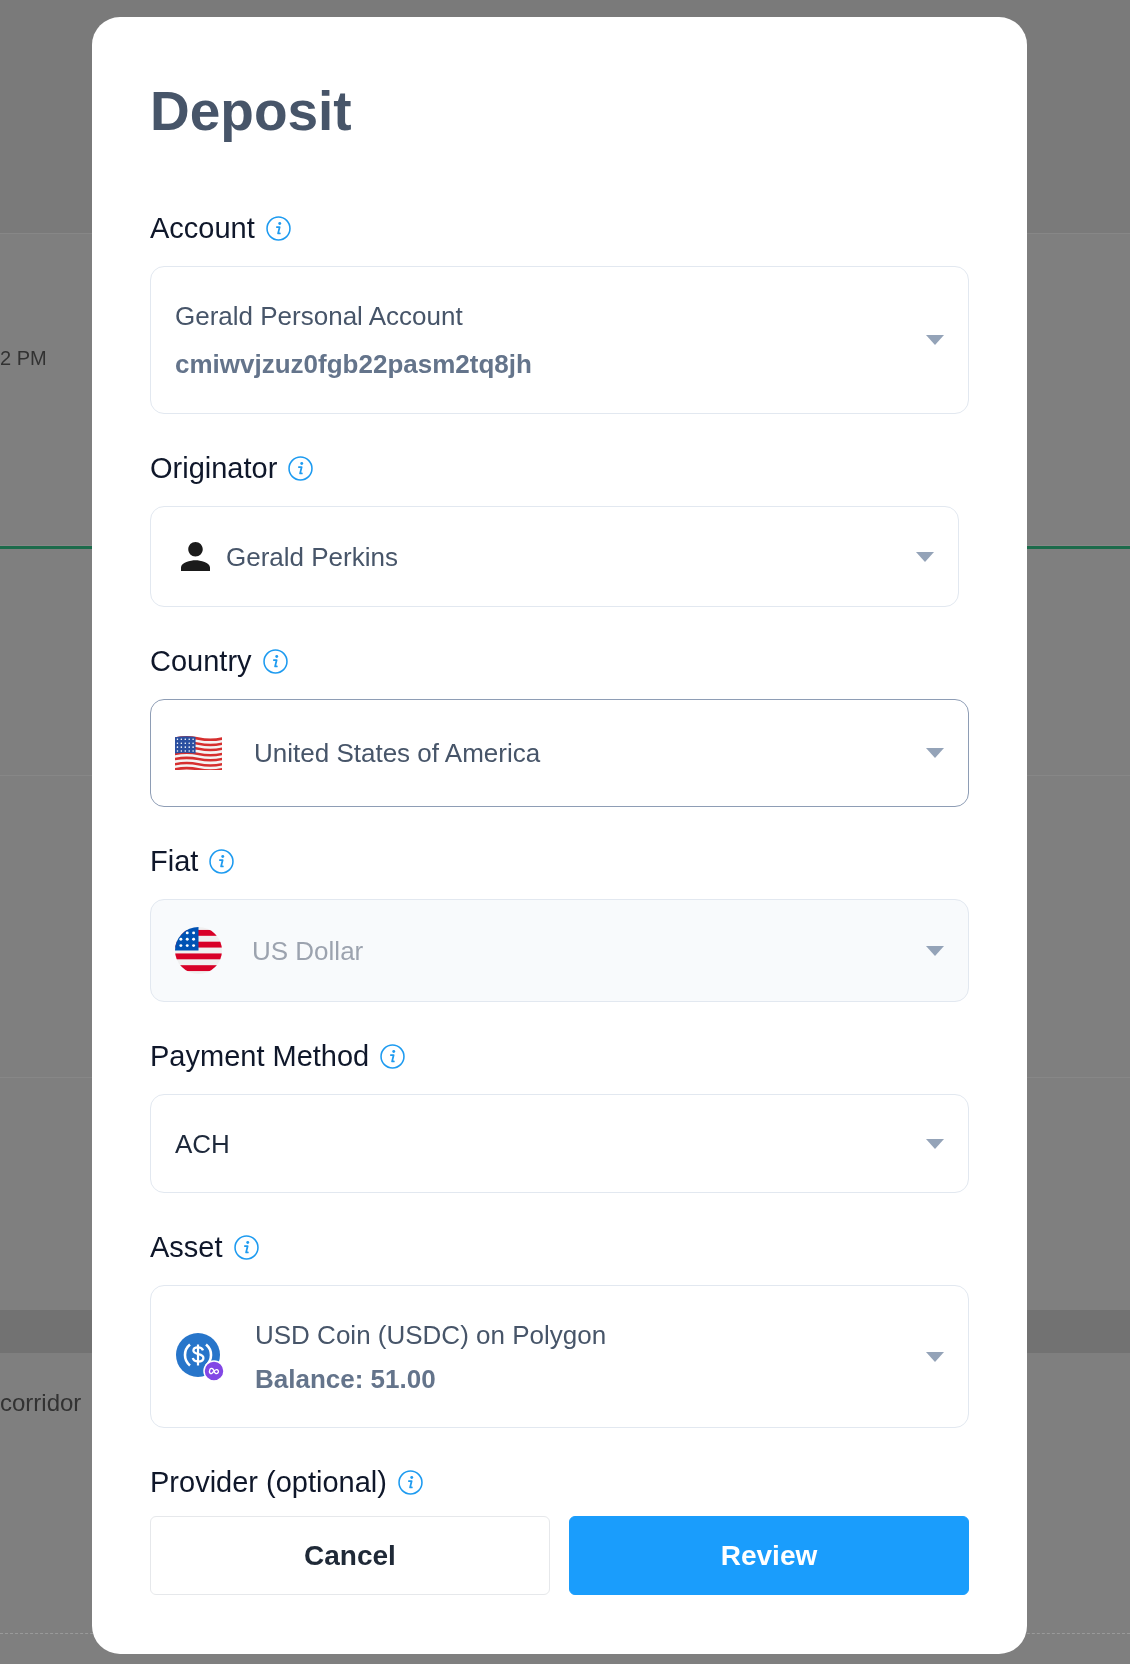 This screenshot has height=1664, width=1130. I want to click on flag-icon, so click(198, 753).